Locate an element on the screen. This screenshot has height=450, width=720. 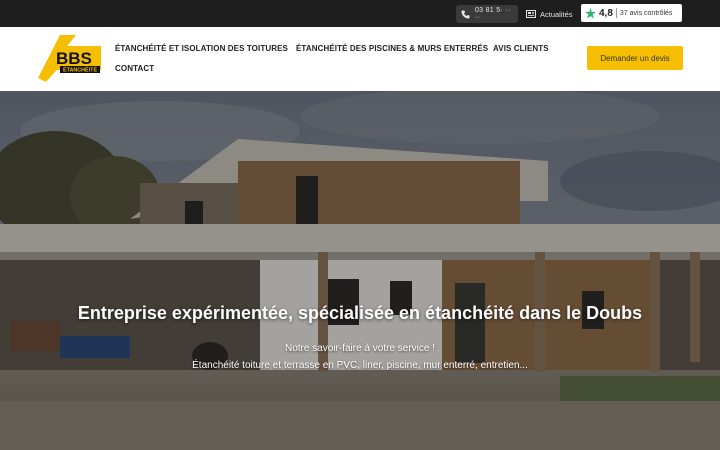
nav-item-contact: Contact is located at coordinates (134, 68).